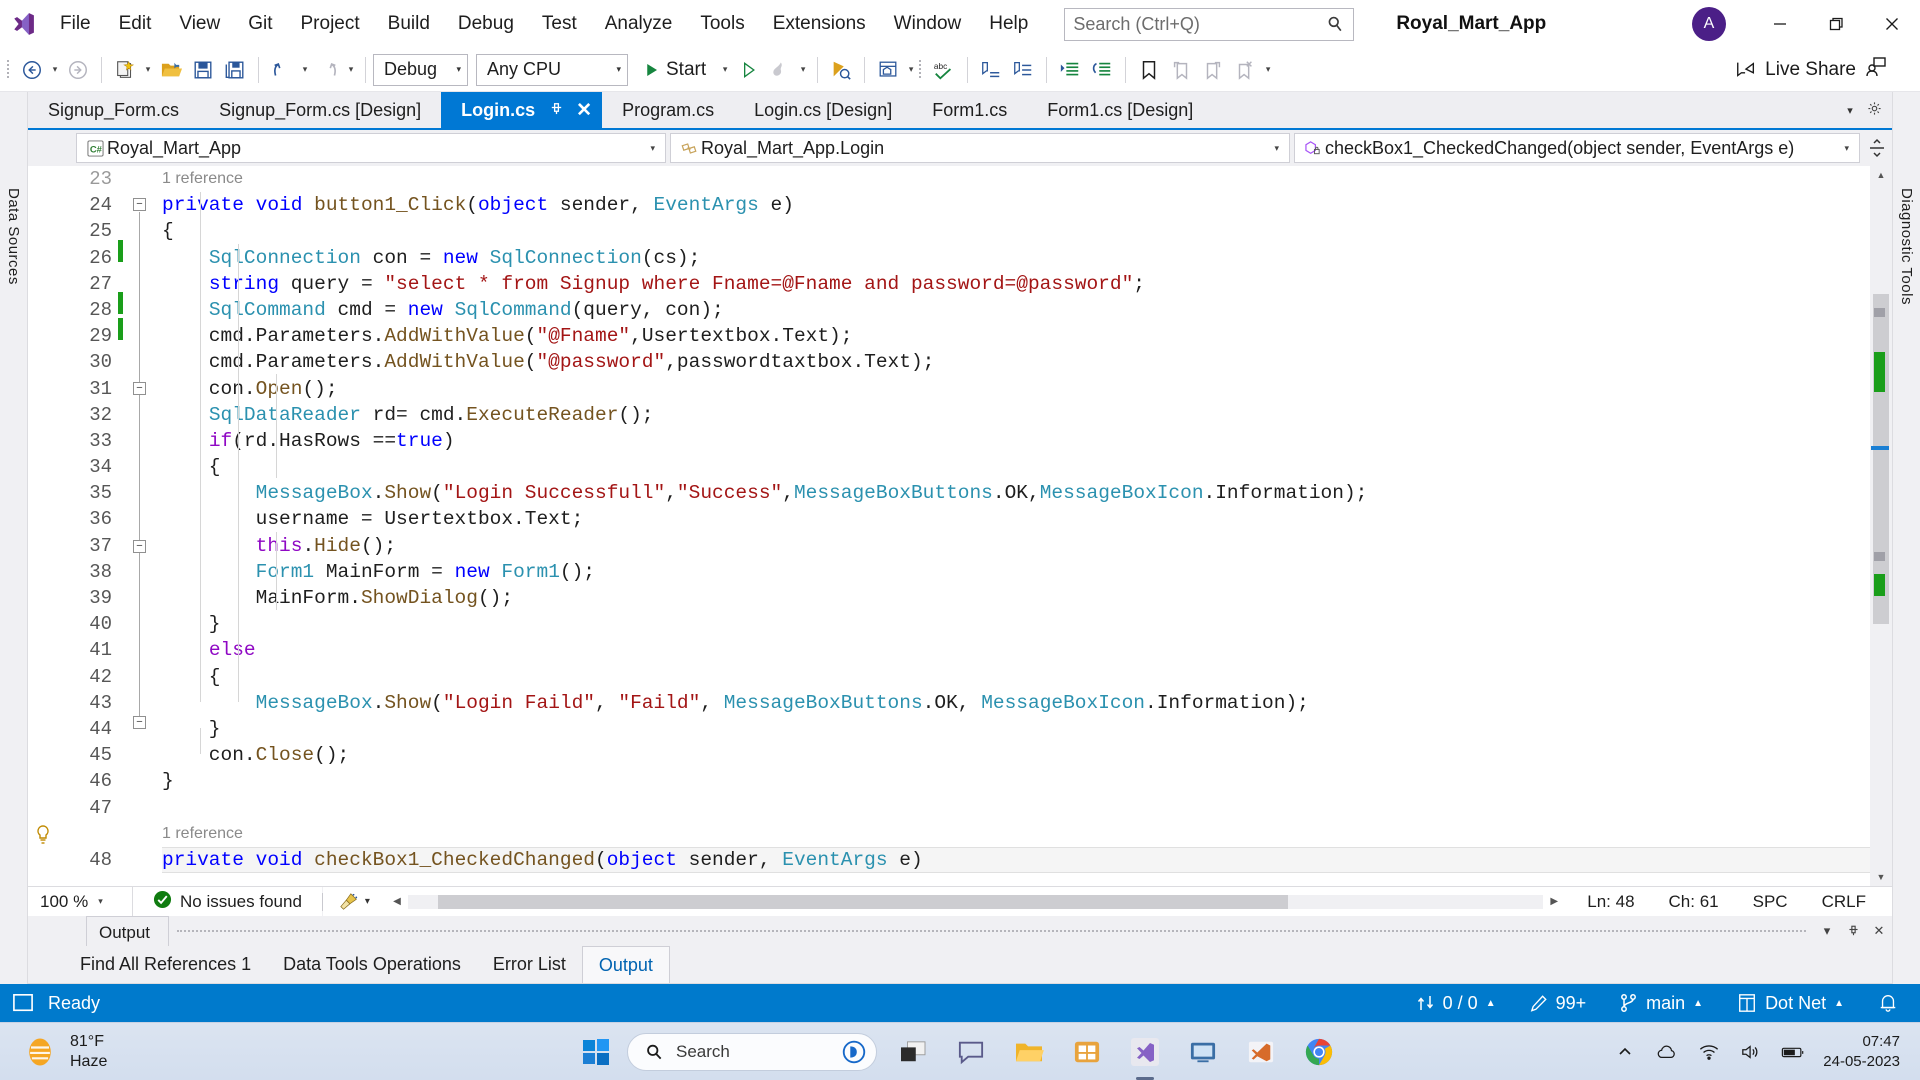 This screenshot has height=1080, width=1920. Describe the element at coordinates (125, 70) in the screenshot. I see `new-project-icon` at that location.